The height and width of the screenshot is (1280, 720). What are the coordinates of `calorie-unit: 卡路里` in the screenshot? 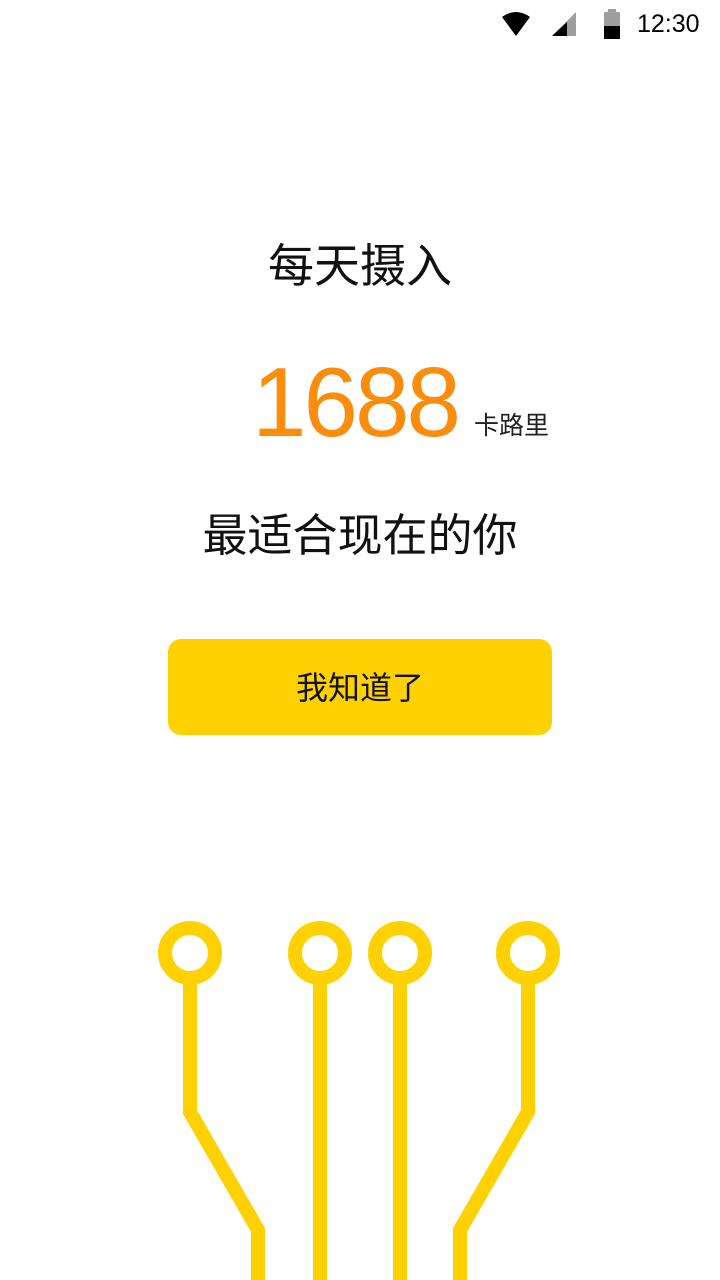 It's located at (512, 425).